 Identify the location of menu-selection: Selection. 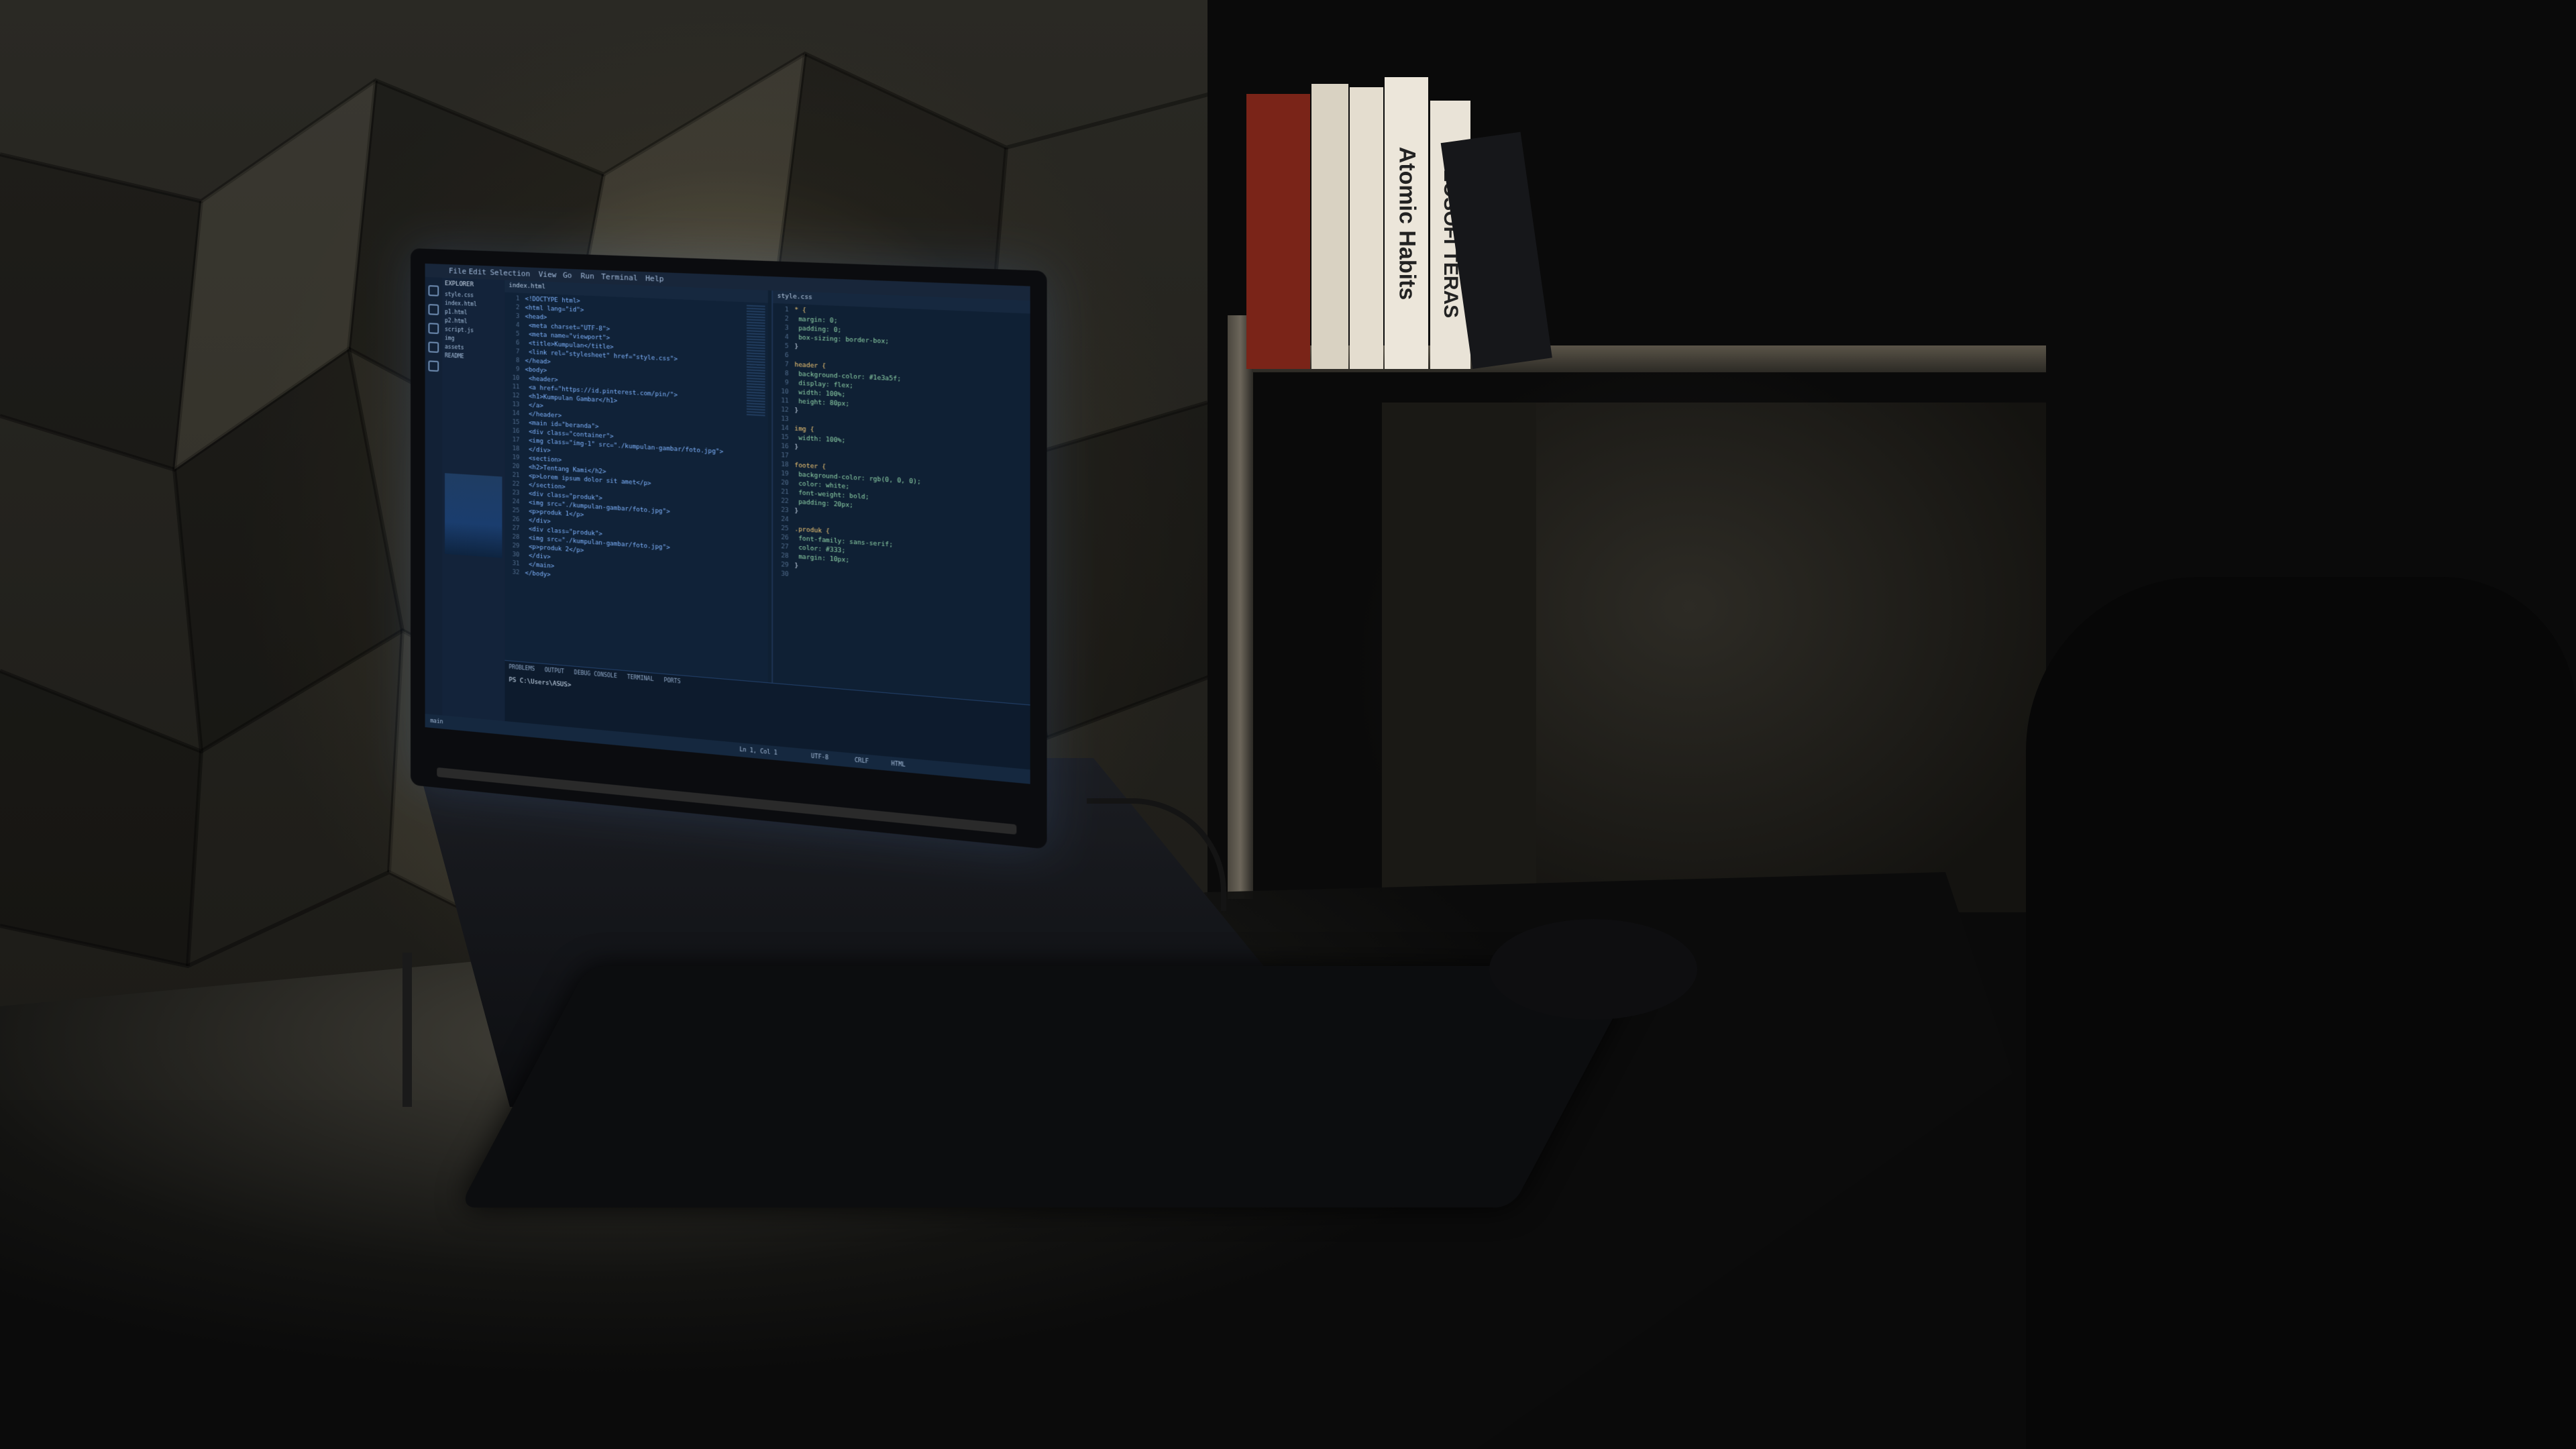
(510, 273).